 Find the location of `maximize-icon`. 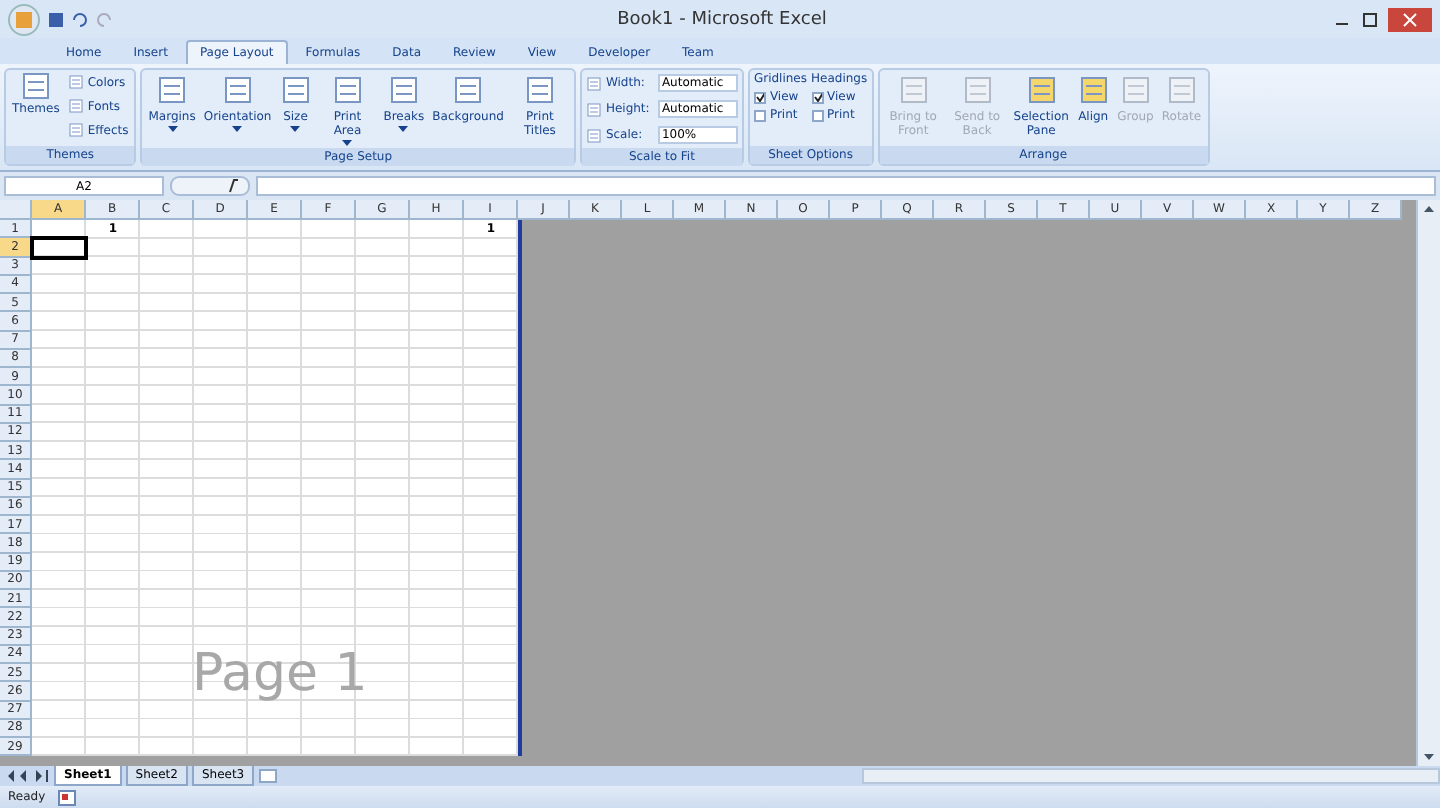

maximize-icon is located at coordinates (1370, 19).